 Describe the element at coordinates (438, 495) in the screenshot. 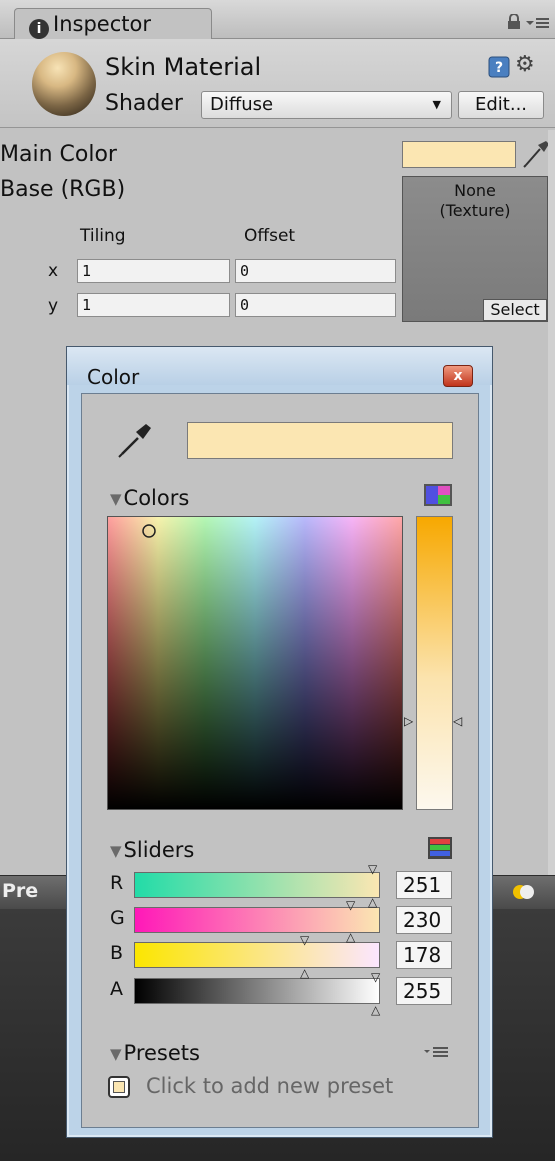

I see `color-mode-icon` at that location.